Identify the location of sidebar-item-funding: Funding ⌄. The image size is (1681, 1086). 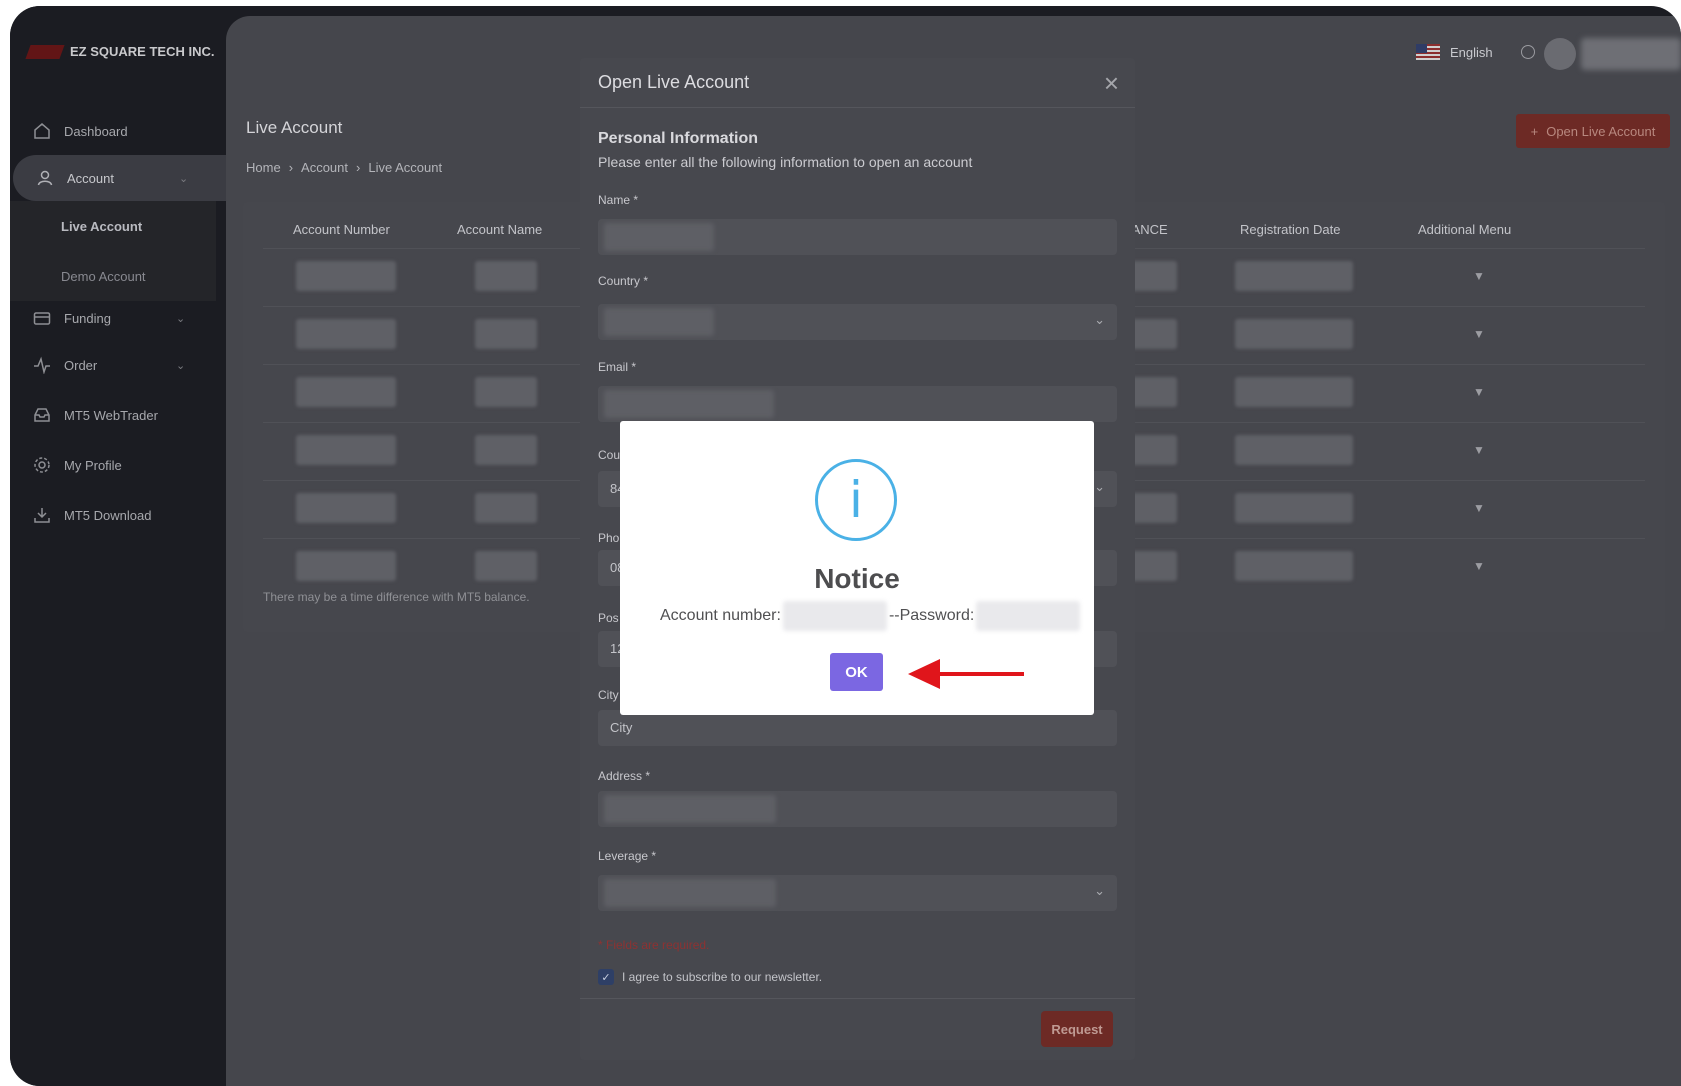
(118, 318).